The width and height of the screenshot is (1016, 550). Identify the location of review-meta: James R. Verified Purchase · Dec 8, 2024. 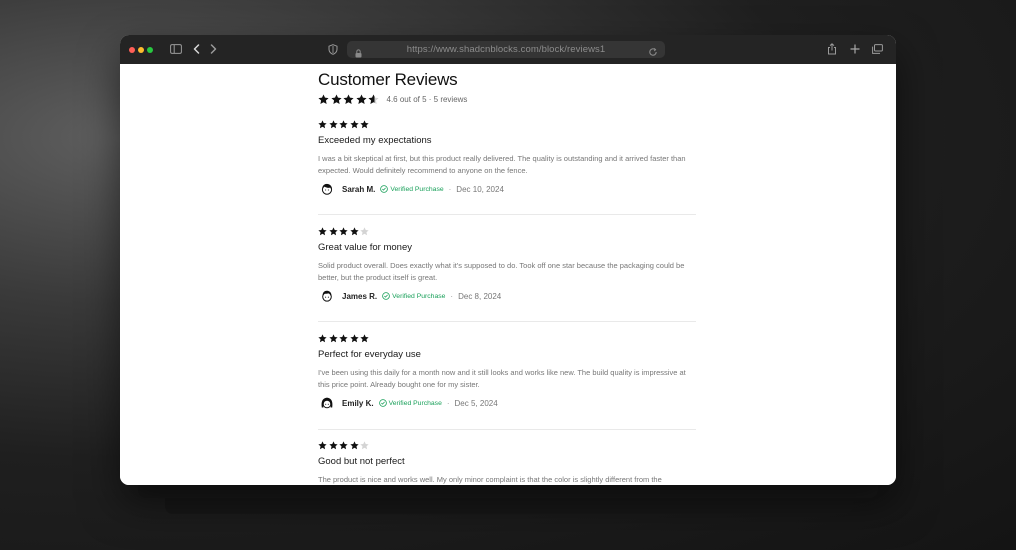
(409, 296).